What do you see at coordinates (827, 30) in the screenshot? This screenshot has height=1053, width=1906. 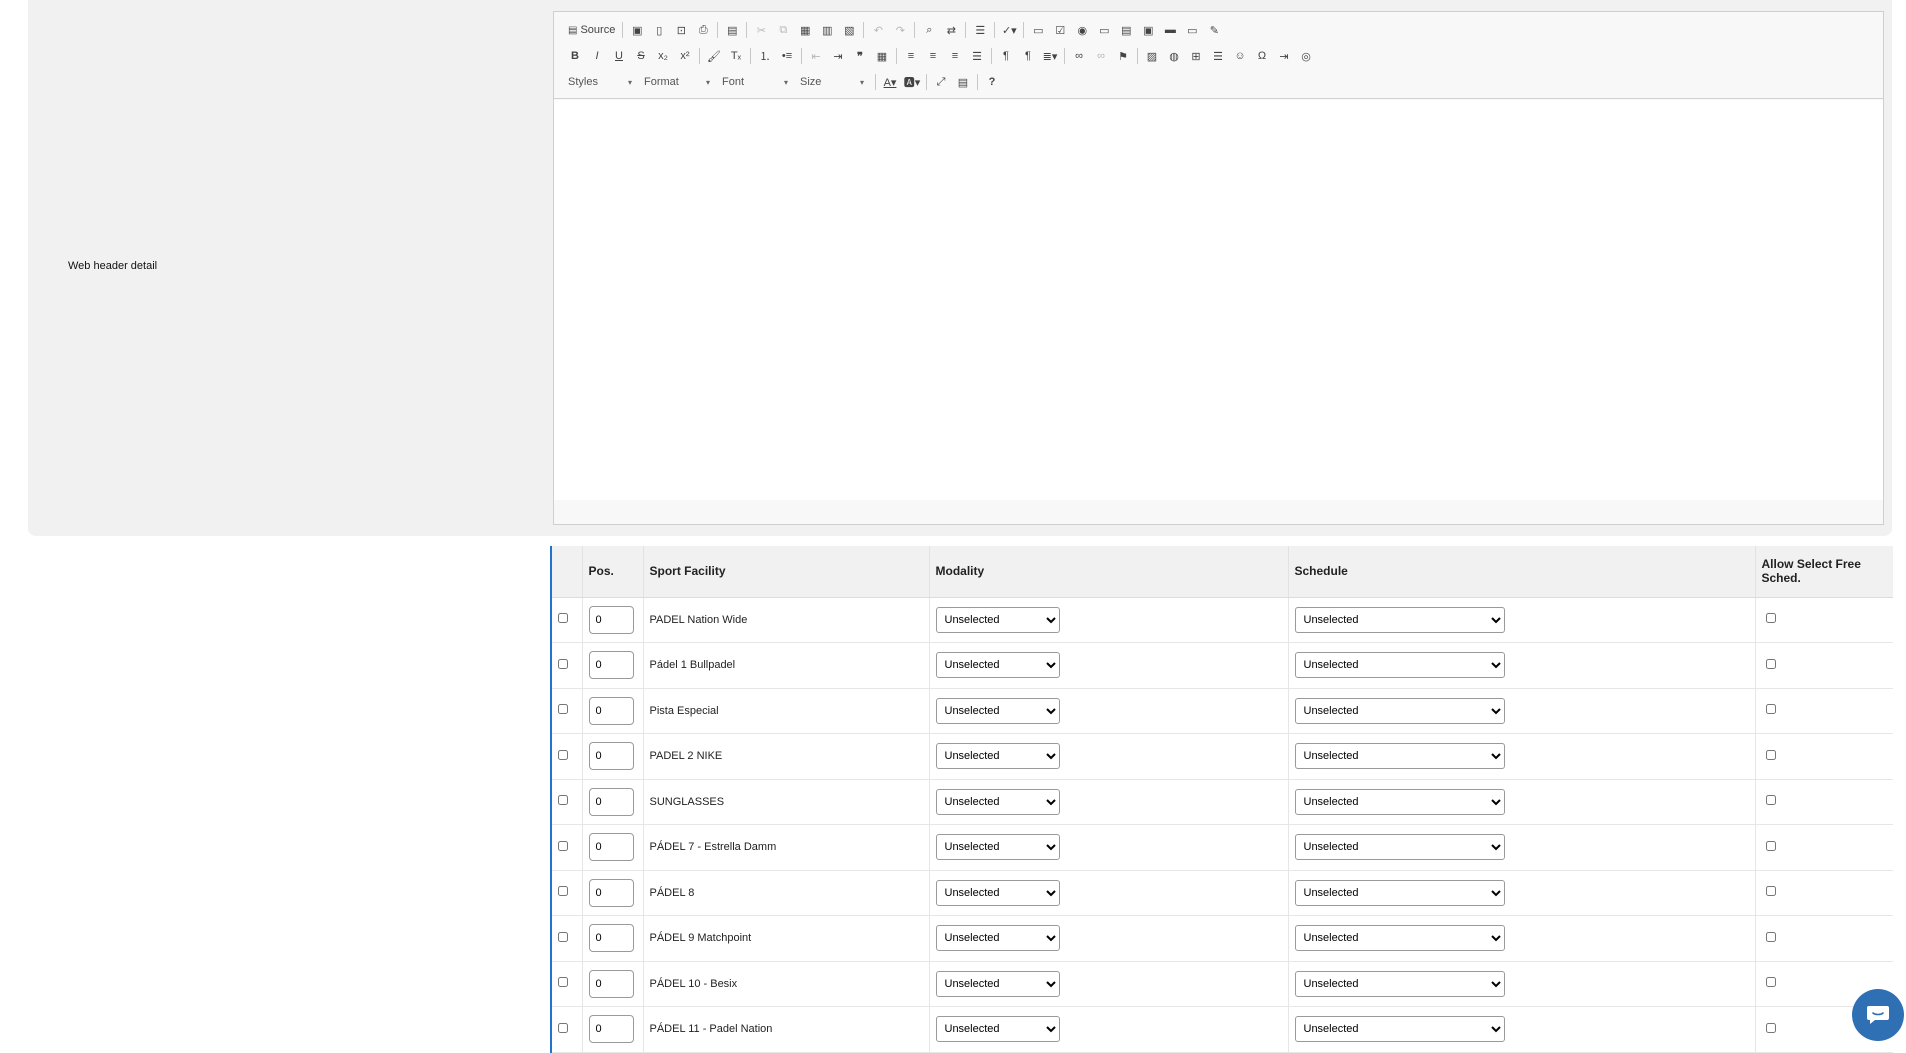 I see `paste-text-icon: ▥` at bounding box center [827, 30].